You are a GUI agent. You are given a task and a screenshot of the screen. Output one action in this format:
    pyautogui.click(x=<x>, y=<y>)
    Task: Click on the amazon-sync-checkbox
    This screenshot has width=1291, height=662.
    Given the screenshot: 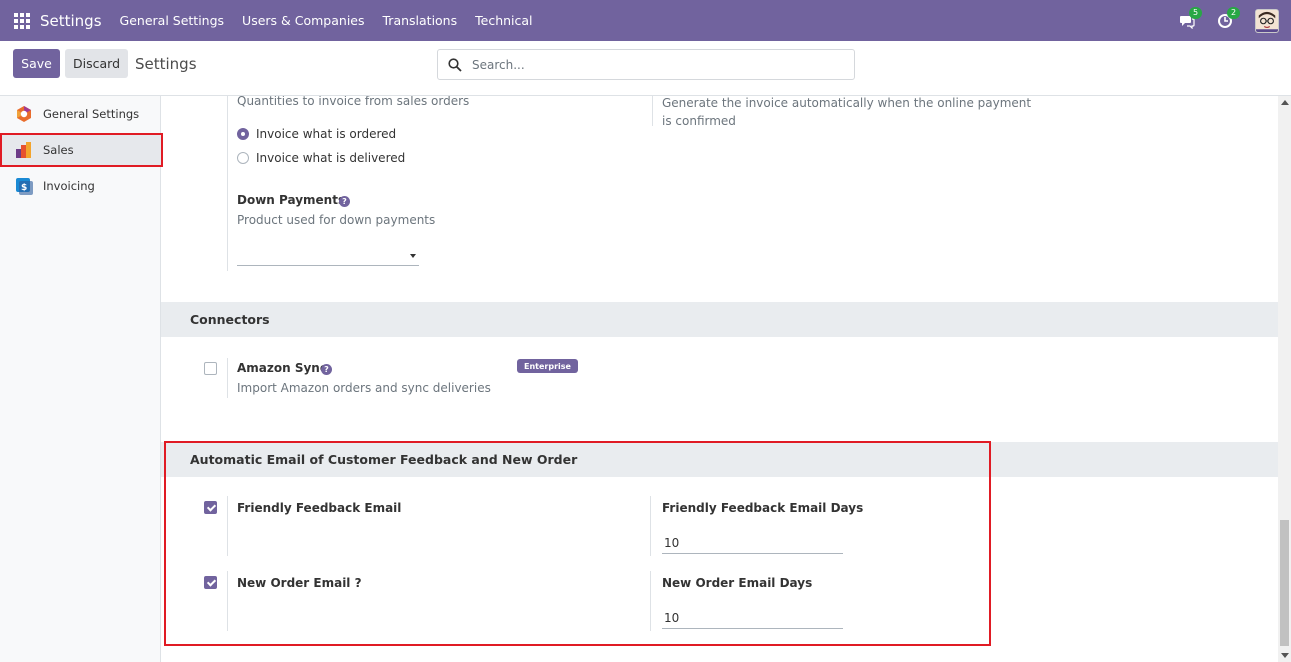 What is the action you would take?
    pyautogui.click(x=210, y=368)
    